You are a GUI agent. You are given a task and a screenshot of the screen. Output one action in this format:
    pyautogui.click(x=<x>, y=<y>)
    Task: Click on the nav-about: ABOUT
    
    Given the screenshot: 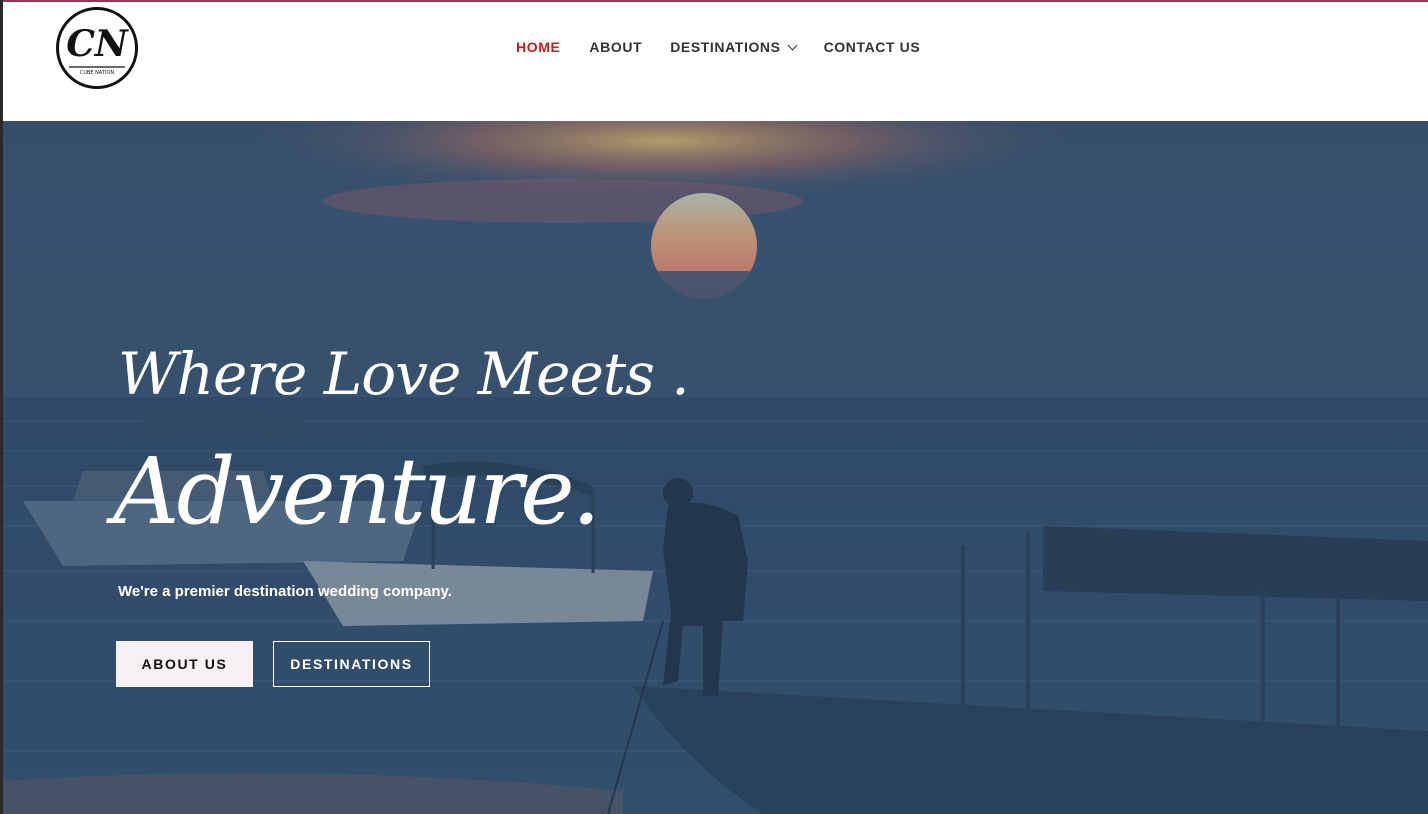 What is the action you would take?
    pyautogui.click(x=615, y=47)
    